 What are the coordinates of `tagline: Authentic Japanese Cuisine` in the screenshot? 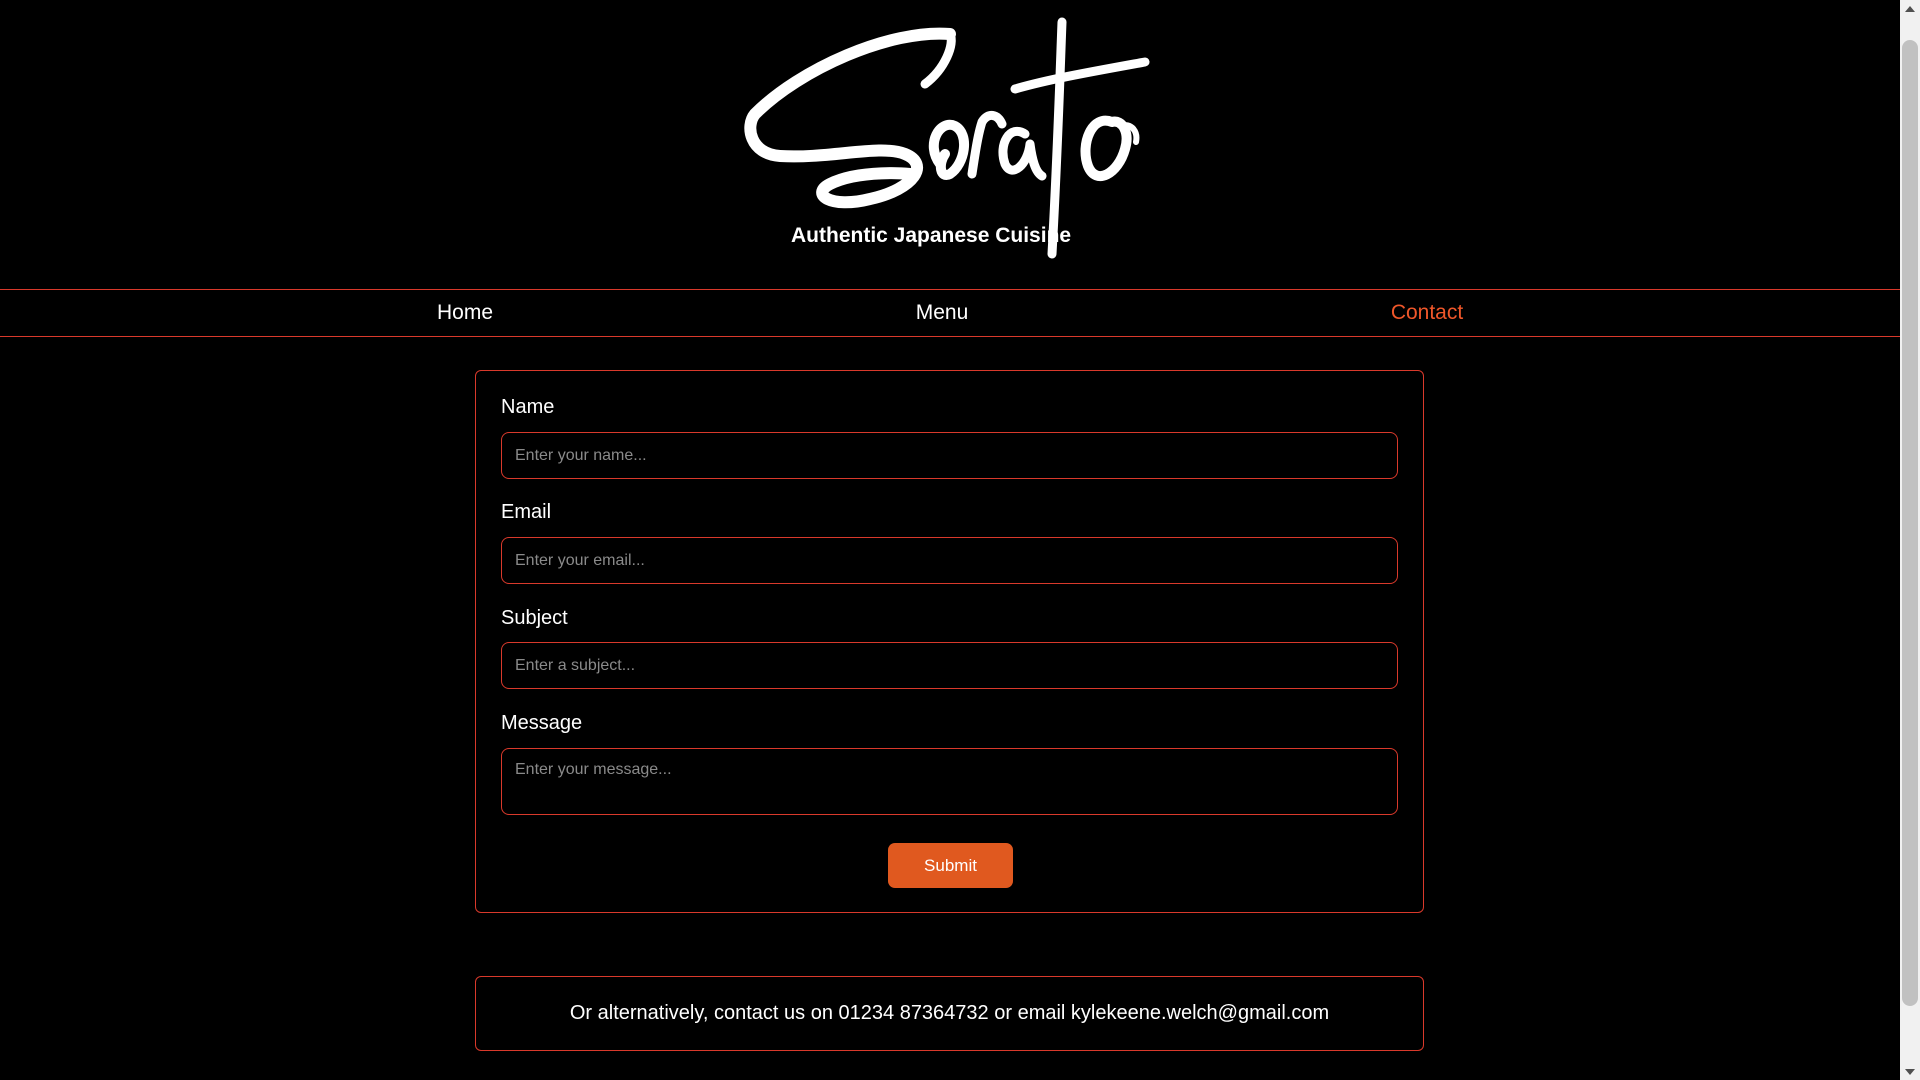 It's located at (931, 235).